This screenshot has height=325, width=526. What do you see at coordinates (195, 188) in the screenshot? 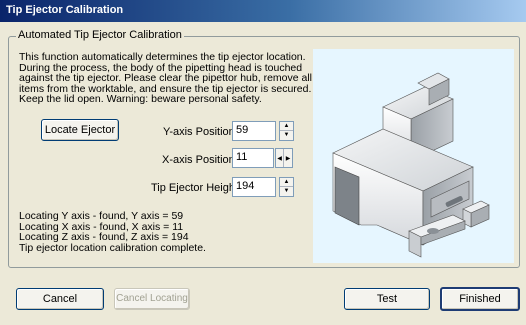
I see `tip-height-label: Tip Ejector Height` at bounding box center [195, 188].